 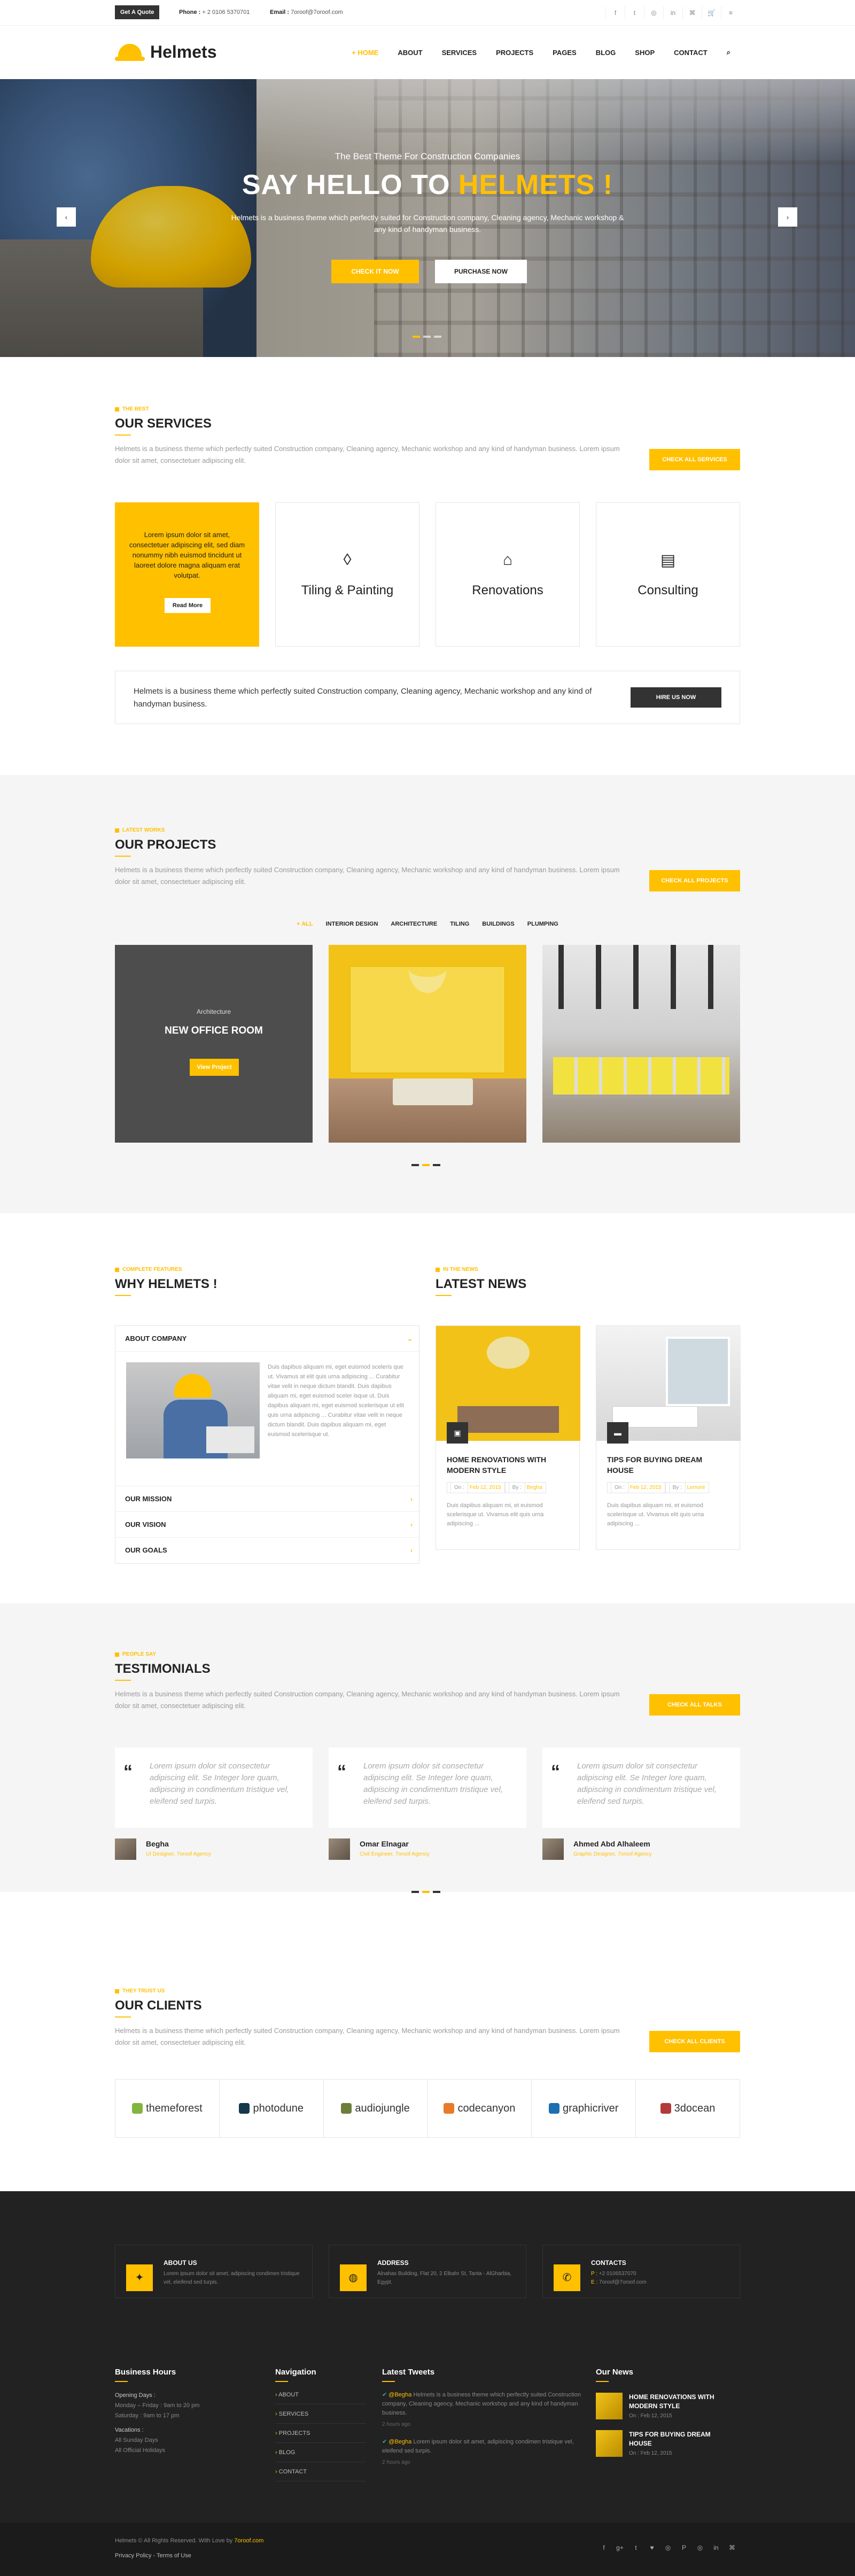 I want to click on menu-icon: ≡, so click(x=730, y=12).